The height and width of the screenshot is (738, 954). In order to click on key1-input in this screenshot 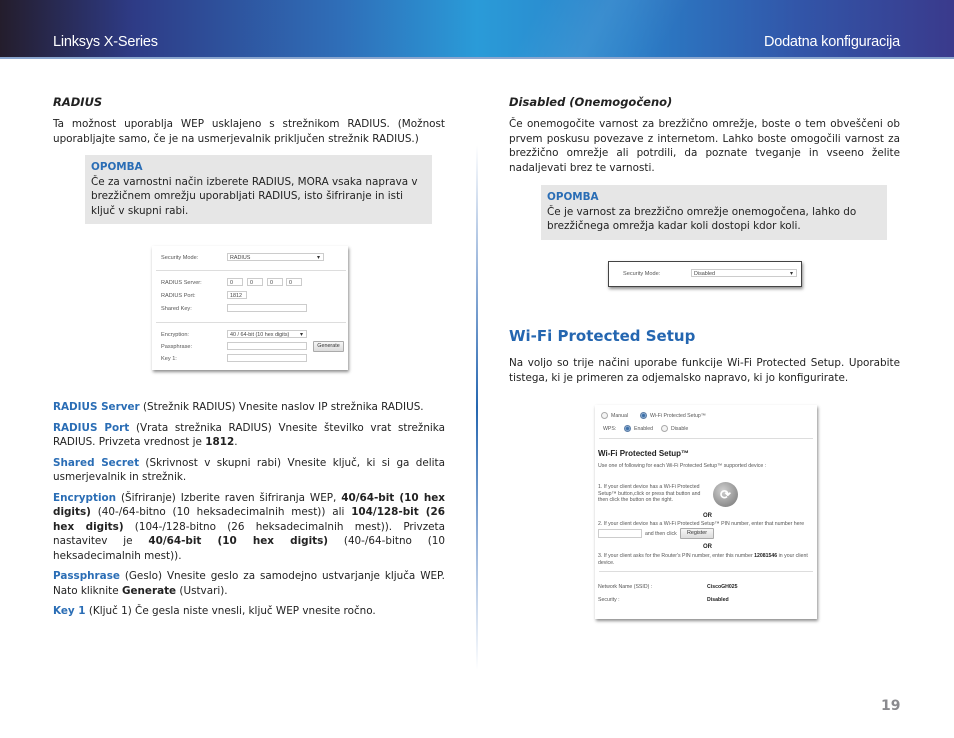, I will do `click(267, 358)`.